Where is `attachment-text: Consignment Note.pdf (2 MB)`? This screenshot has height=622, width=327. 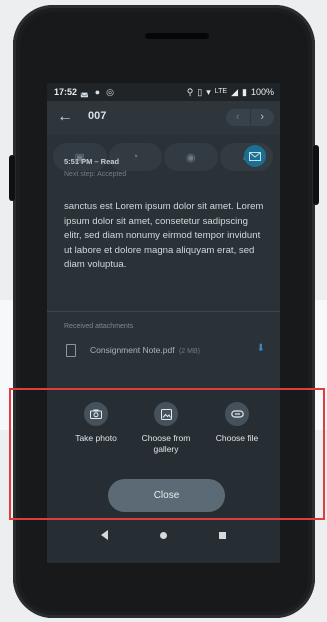 attachment-text: Consignment Note.pdf (2 MB) is located at coordinates (145, 350).